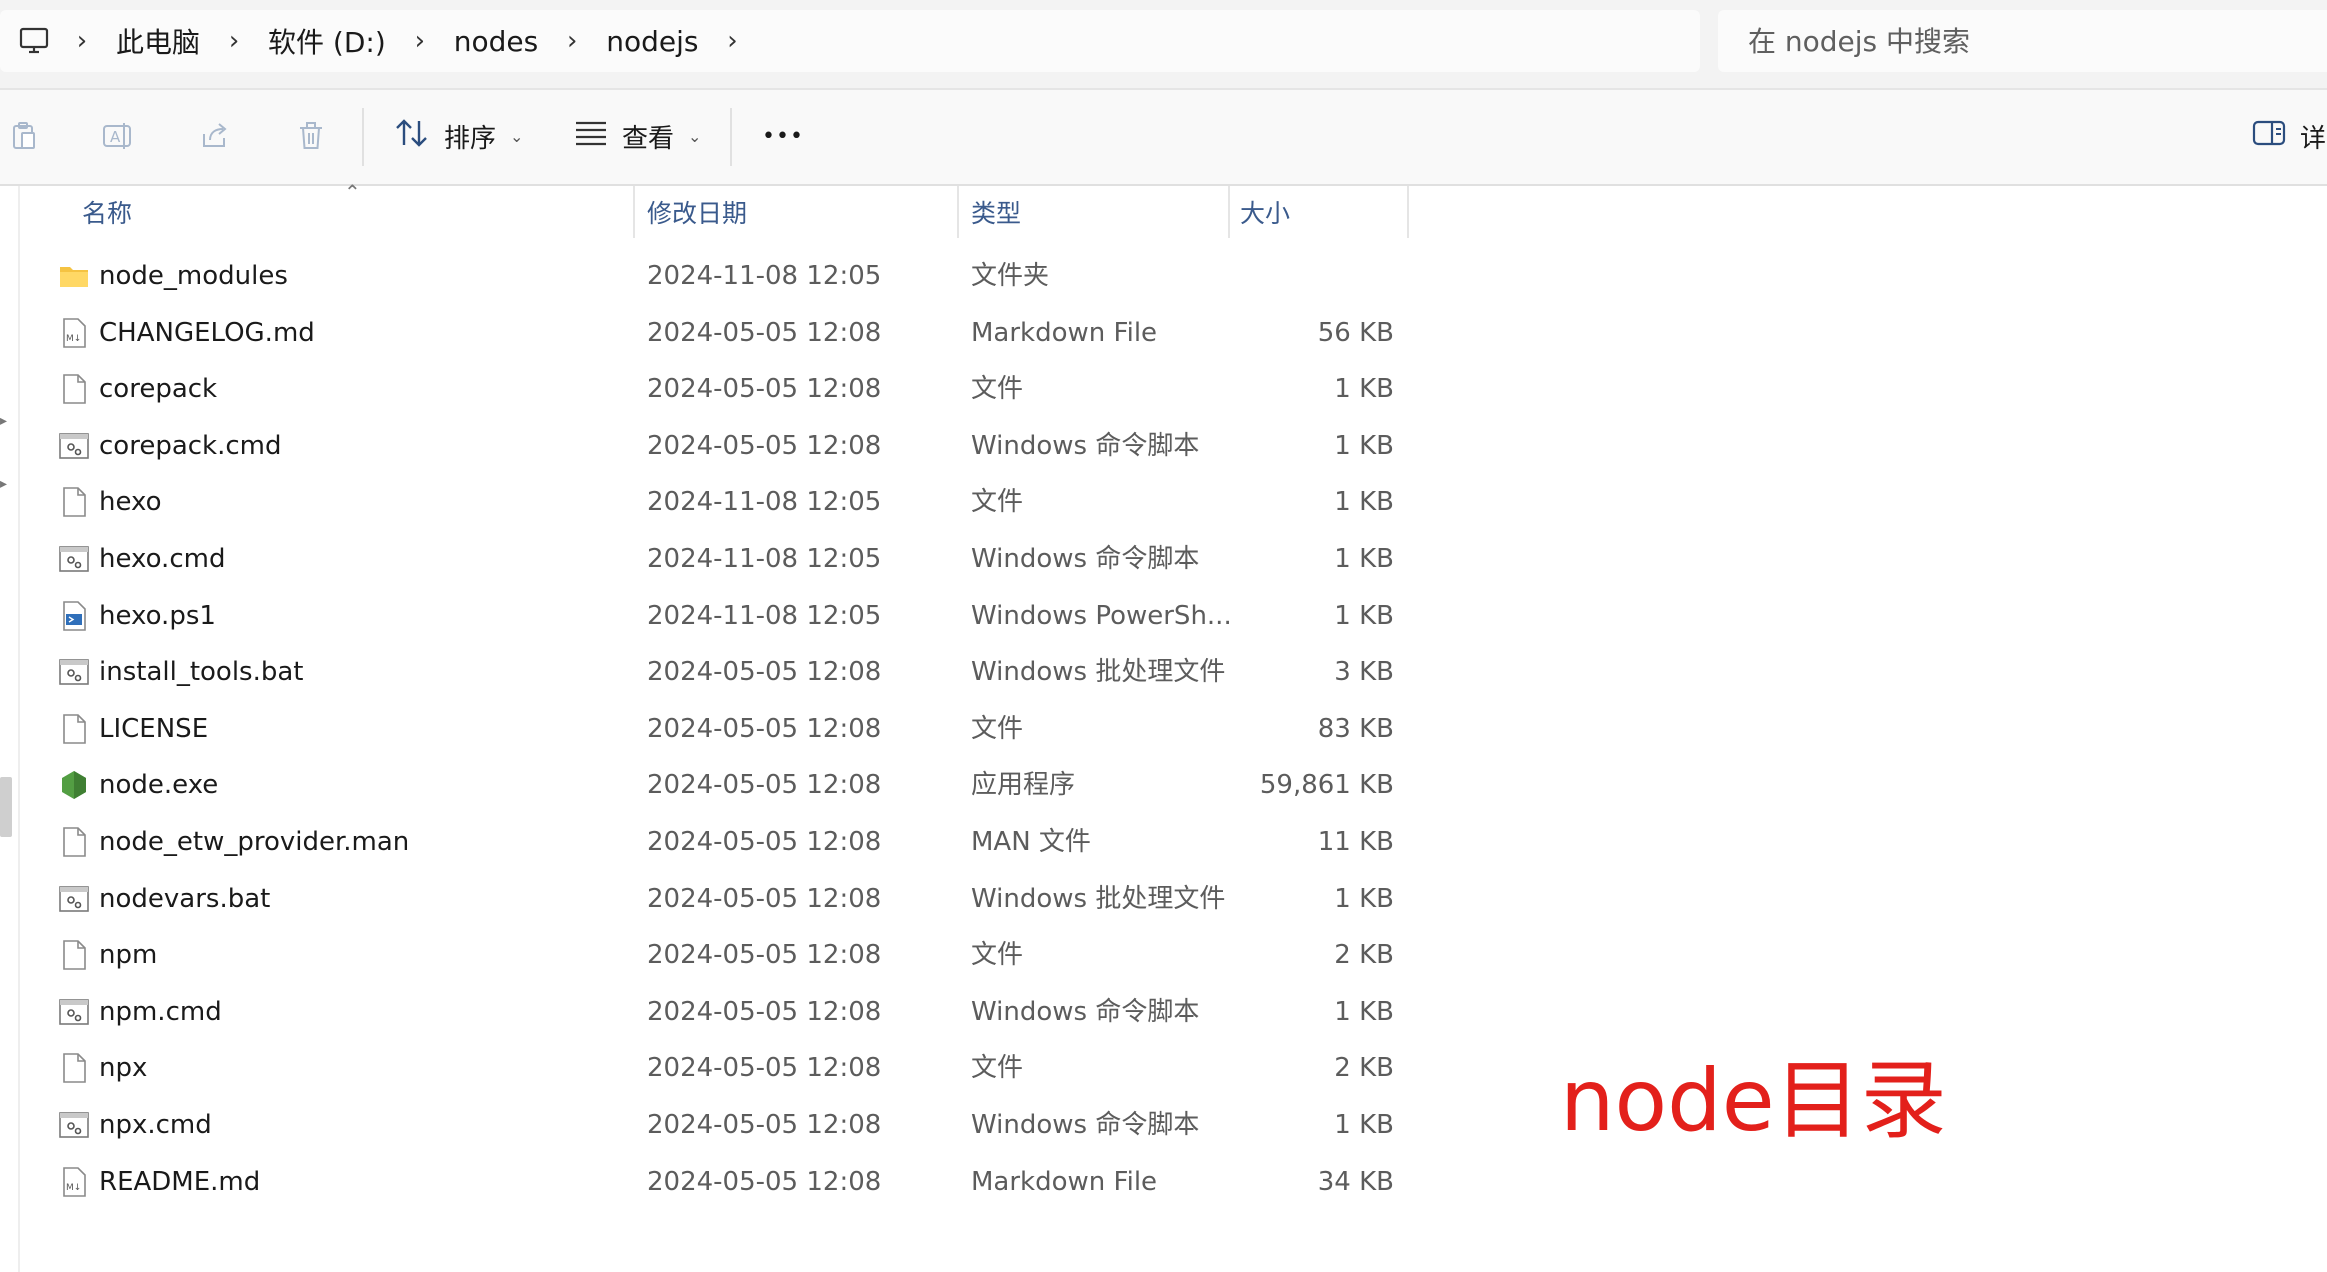 This screenshot has height=1272, width=2327. Describe the element at coordinates (705, 1012) in the screenshot. I see `file-row: npm.cmd 2024-05-05 12:08 Windows 命令脚本 1 KB` at that location.